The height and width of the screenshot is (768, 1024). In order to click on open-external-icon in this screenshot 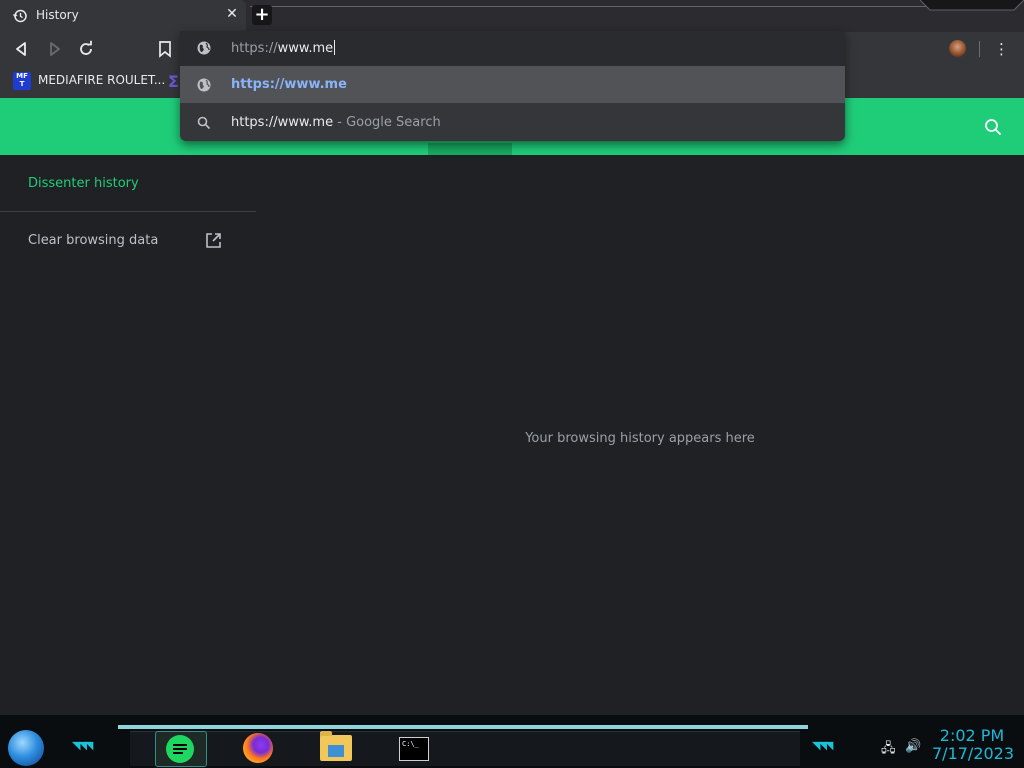, I will do `click(213, 240)`.